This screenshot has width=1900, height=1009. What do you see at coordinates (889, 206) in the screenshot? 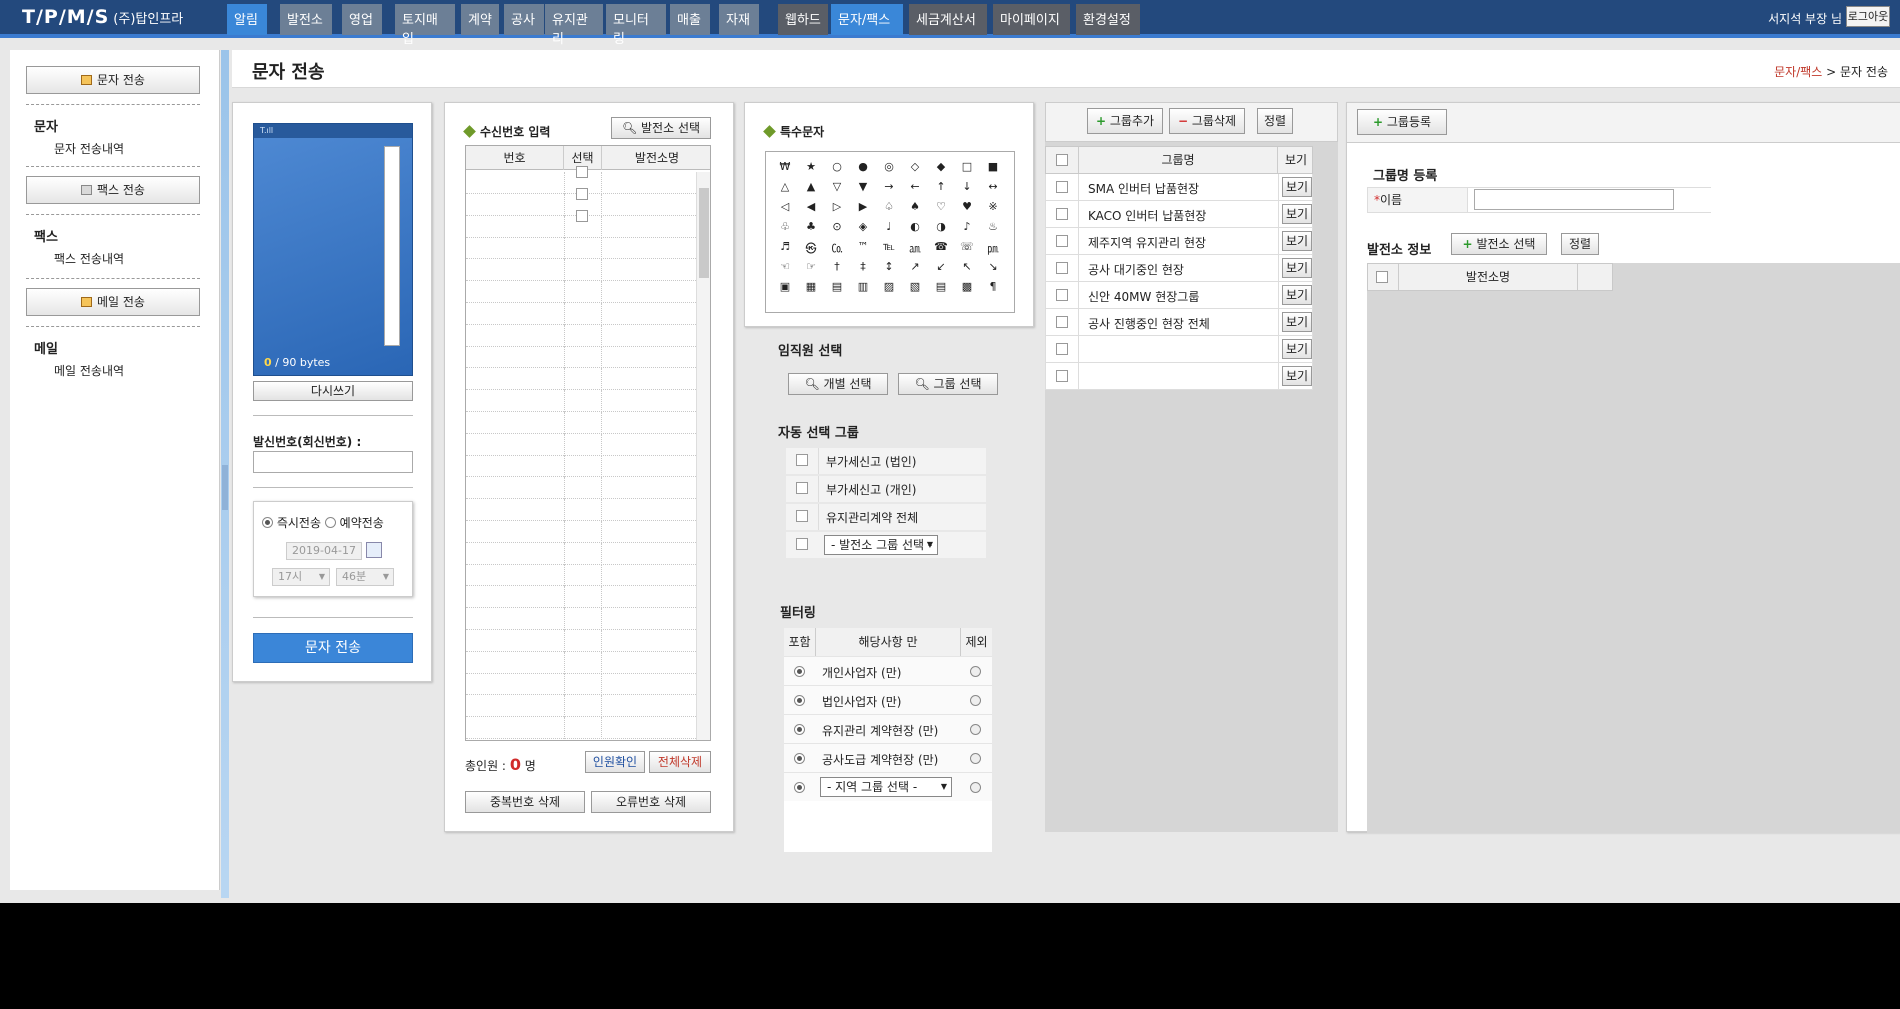
I see `special-char-symbol: ♤` at bounding box center [889, 206].